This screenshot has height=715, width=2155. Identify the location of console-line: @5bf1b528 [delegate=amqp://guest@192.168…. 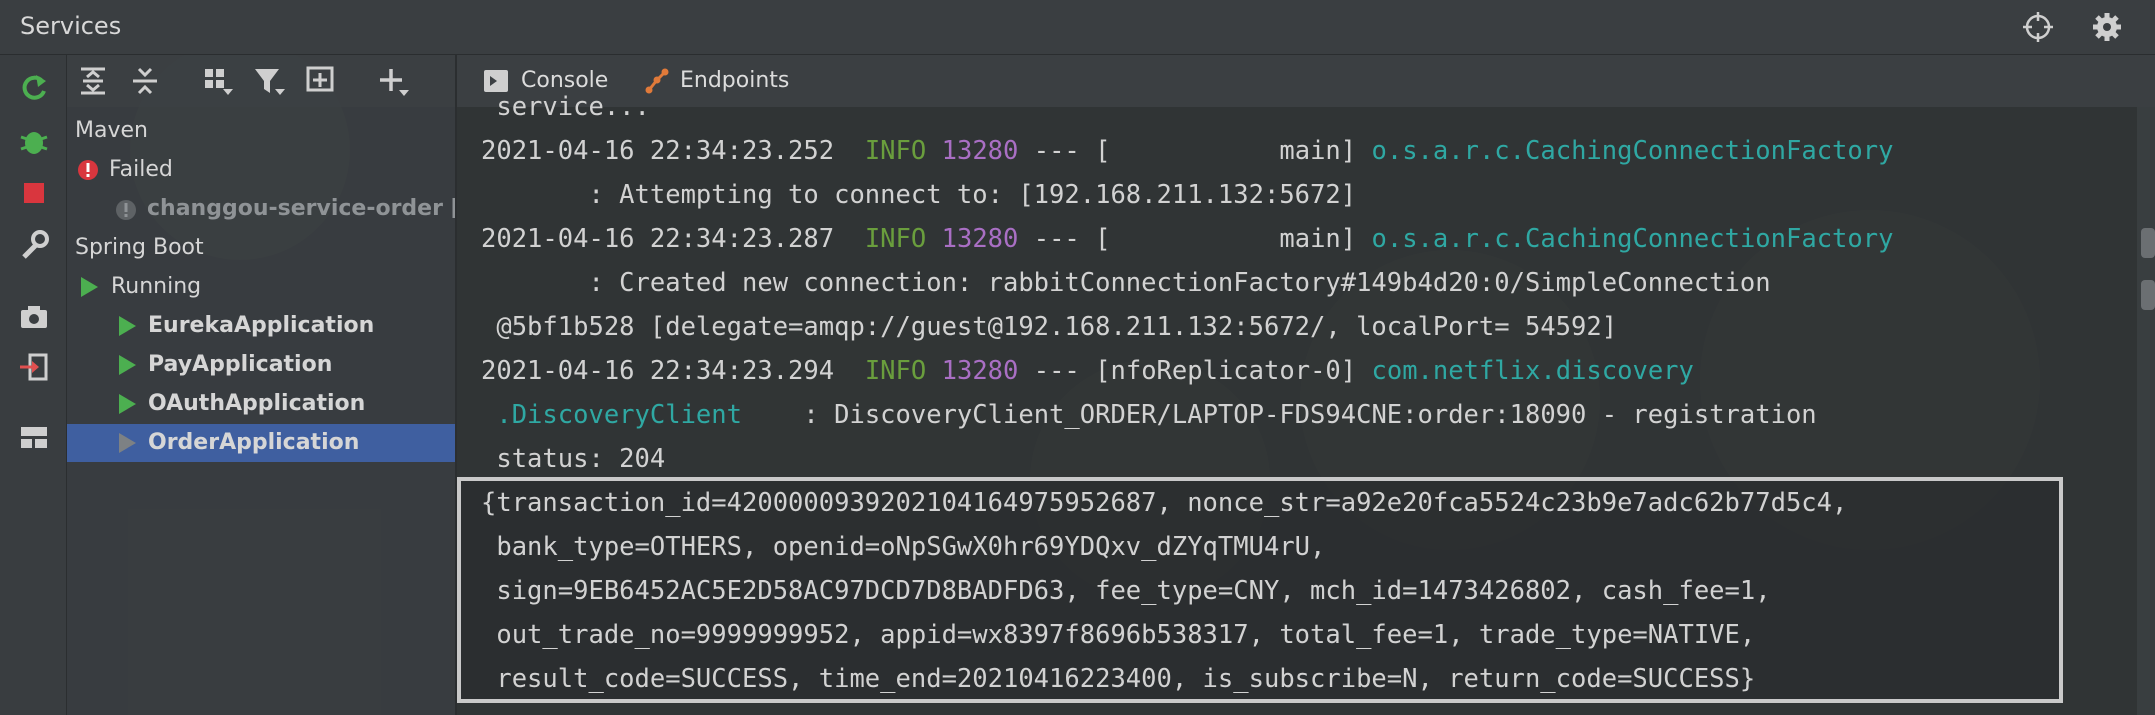
(1049, 327).